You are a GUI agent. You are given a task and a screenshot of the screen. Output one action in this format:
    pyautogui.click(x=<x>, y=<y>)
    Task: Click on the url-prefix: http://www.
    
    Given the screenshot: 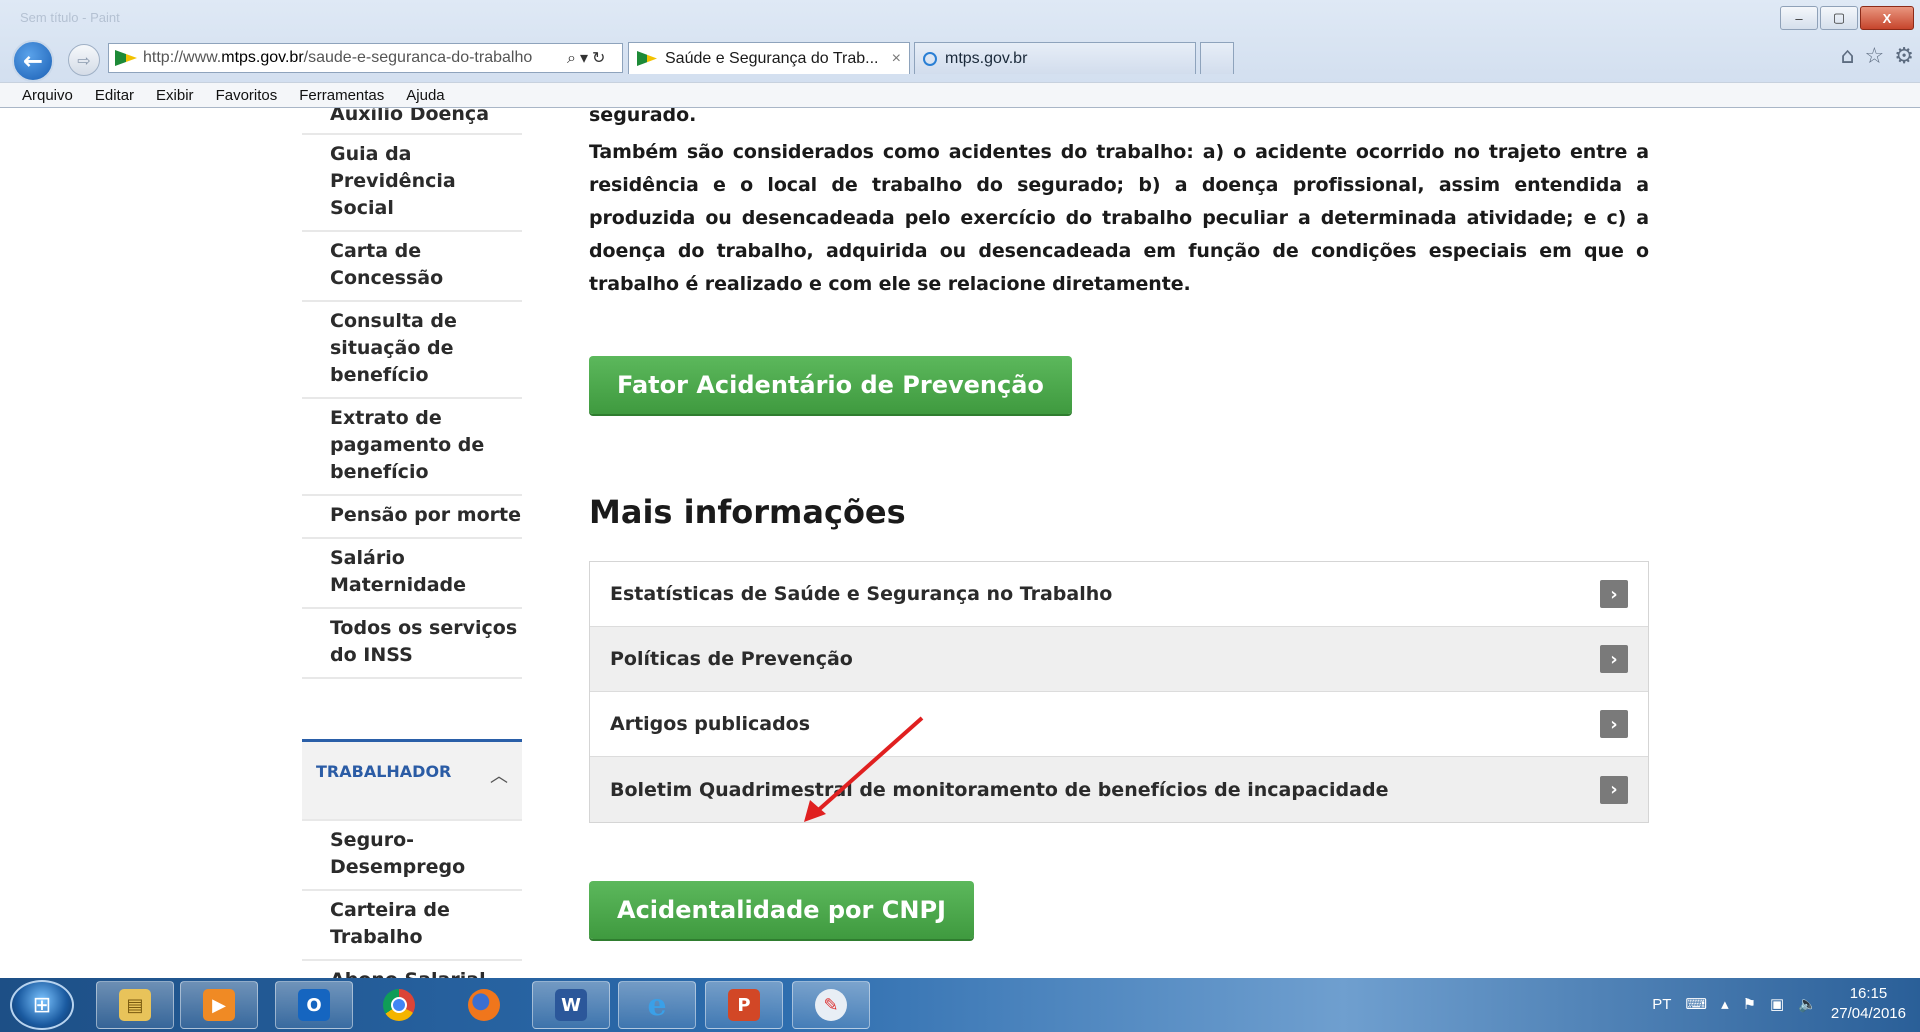 What is the action you would take?
    pyautogui.click(x=182, y=57)
    